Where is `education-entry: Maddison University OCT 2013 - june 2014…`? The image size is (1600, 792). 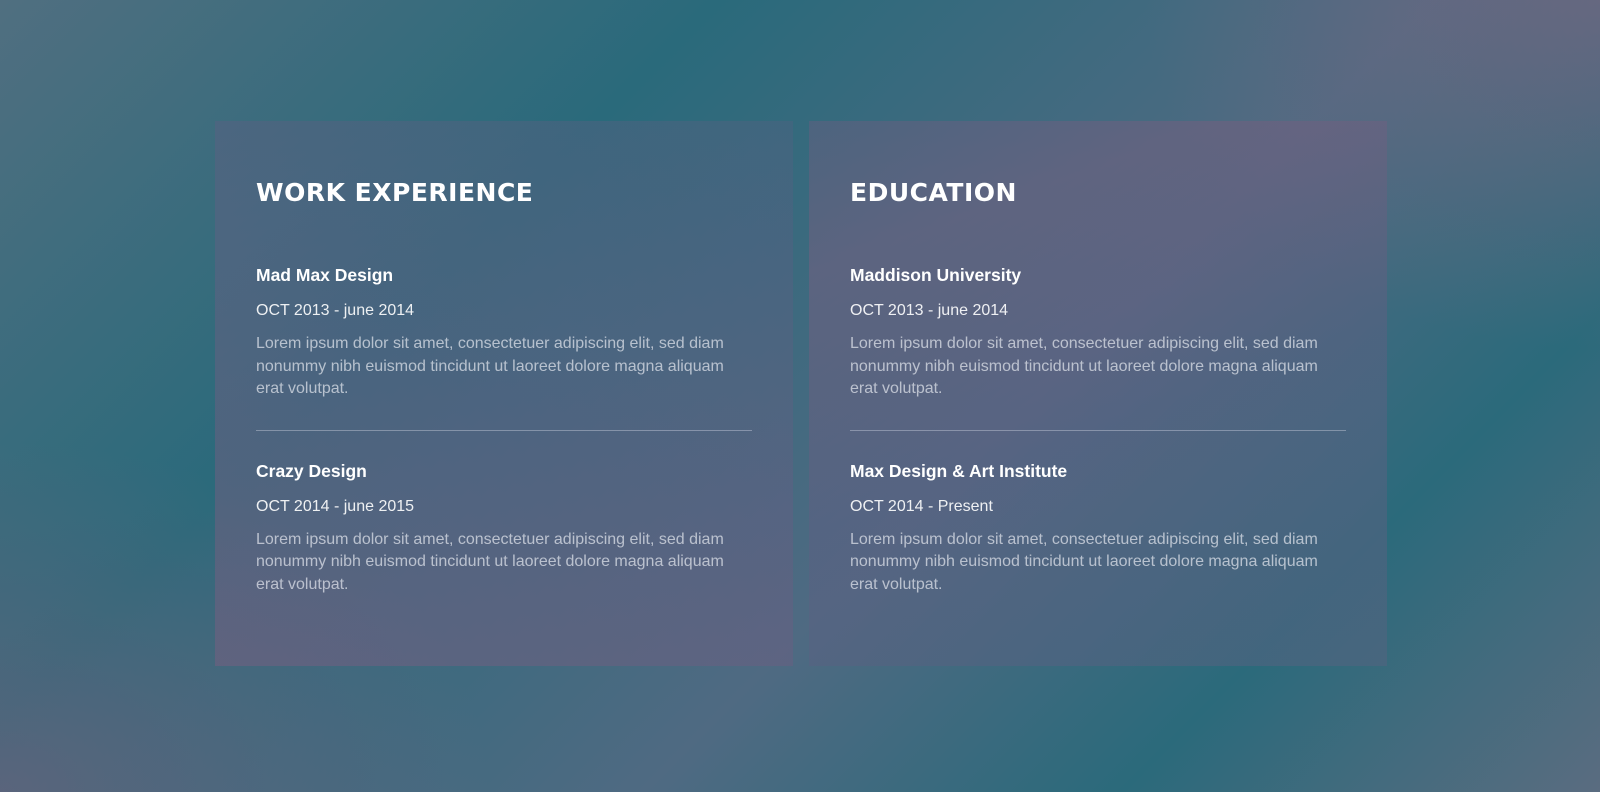
education-entry: Maddison University OCT 2013 - june 2014… is located at coordinates (1098, 332).